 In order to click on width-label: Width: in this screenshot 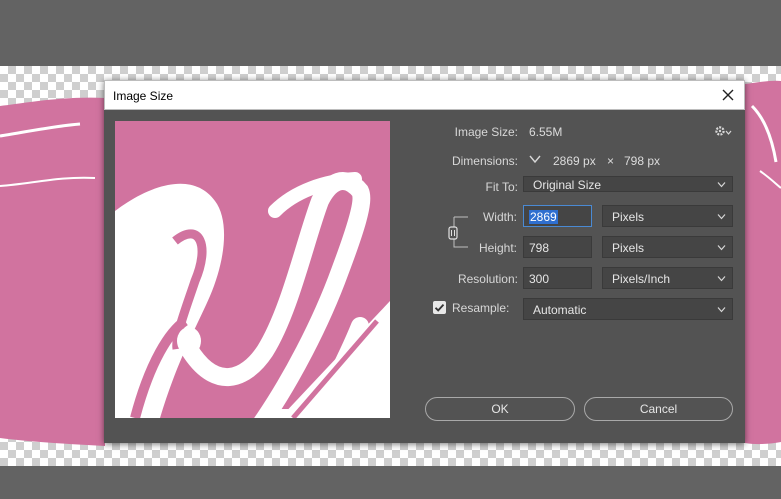, I will do `click(499, 217)`.